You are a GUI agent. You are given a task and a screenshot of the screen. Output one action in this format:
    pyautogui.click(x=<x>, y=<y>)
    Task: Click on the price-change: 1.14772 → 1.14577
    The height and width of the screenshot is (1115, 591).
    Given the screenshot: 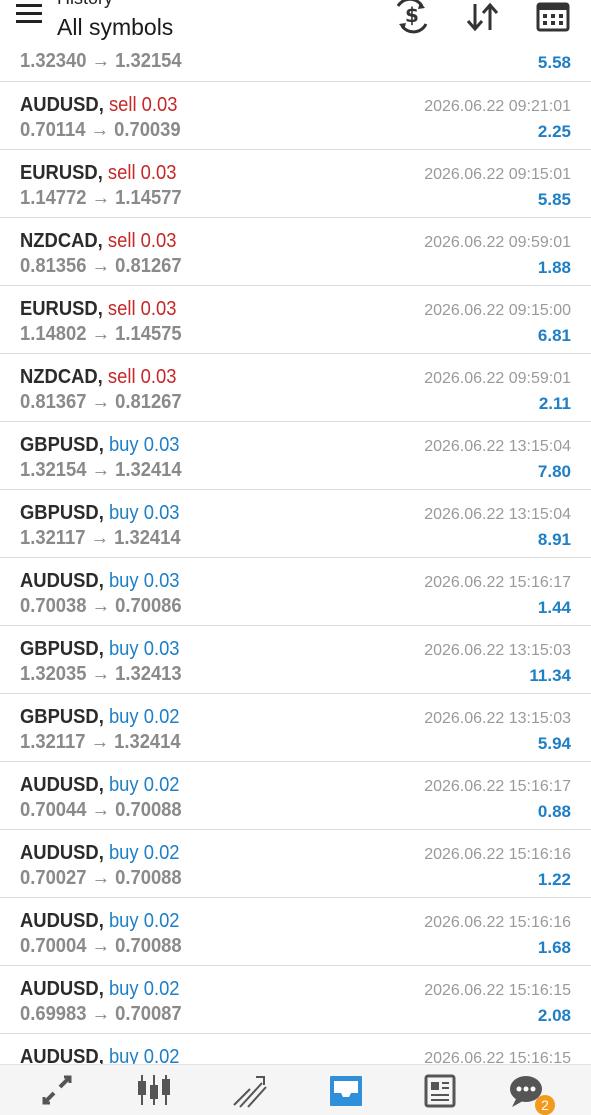 What is the action you would take?
    pyautogui.click(x=101, y=198)
    